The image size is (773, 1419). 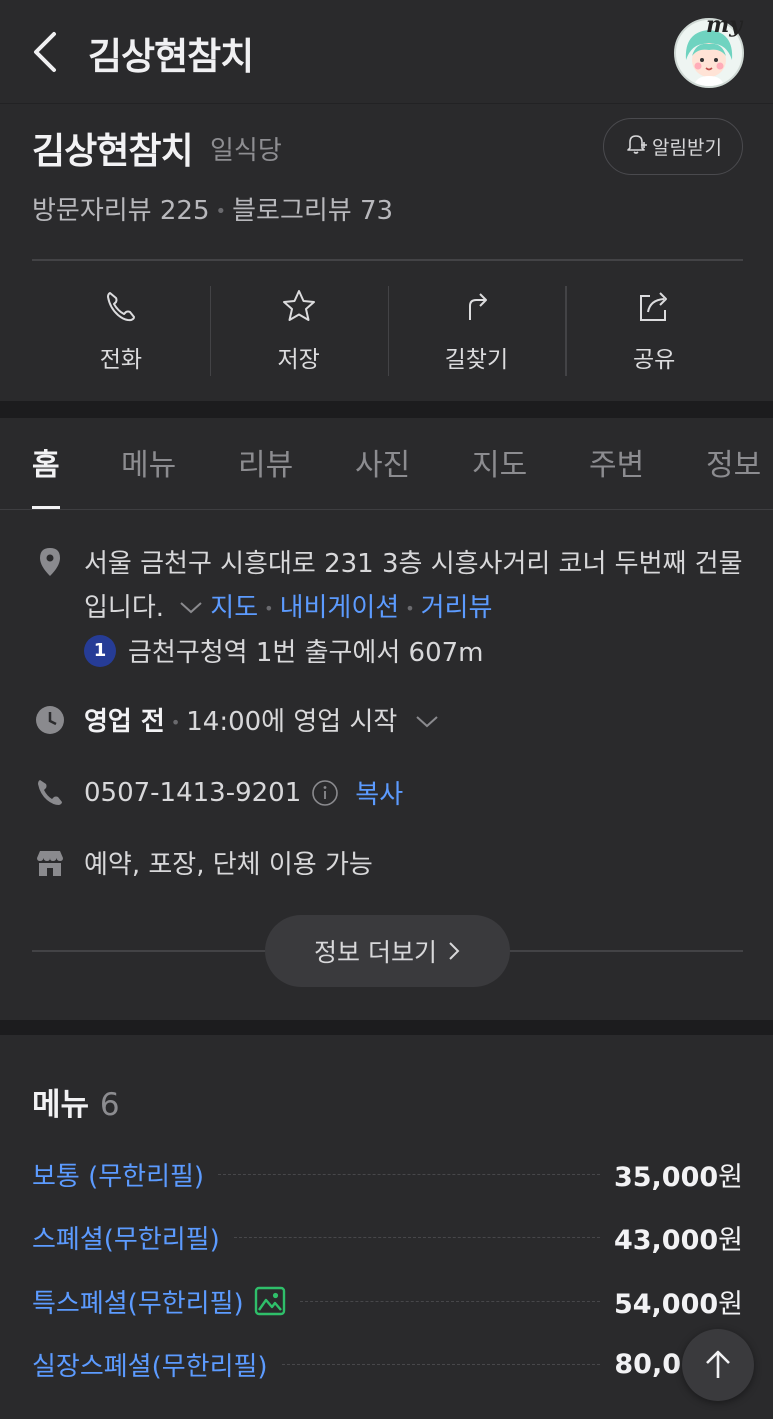 What do you see at coordinates (325, 793) in the screenshot?
I see `info-icon` at bounding box center [325, 793].